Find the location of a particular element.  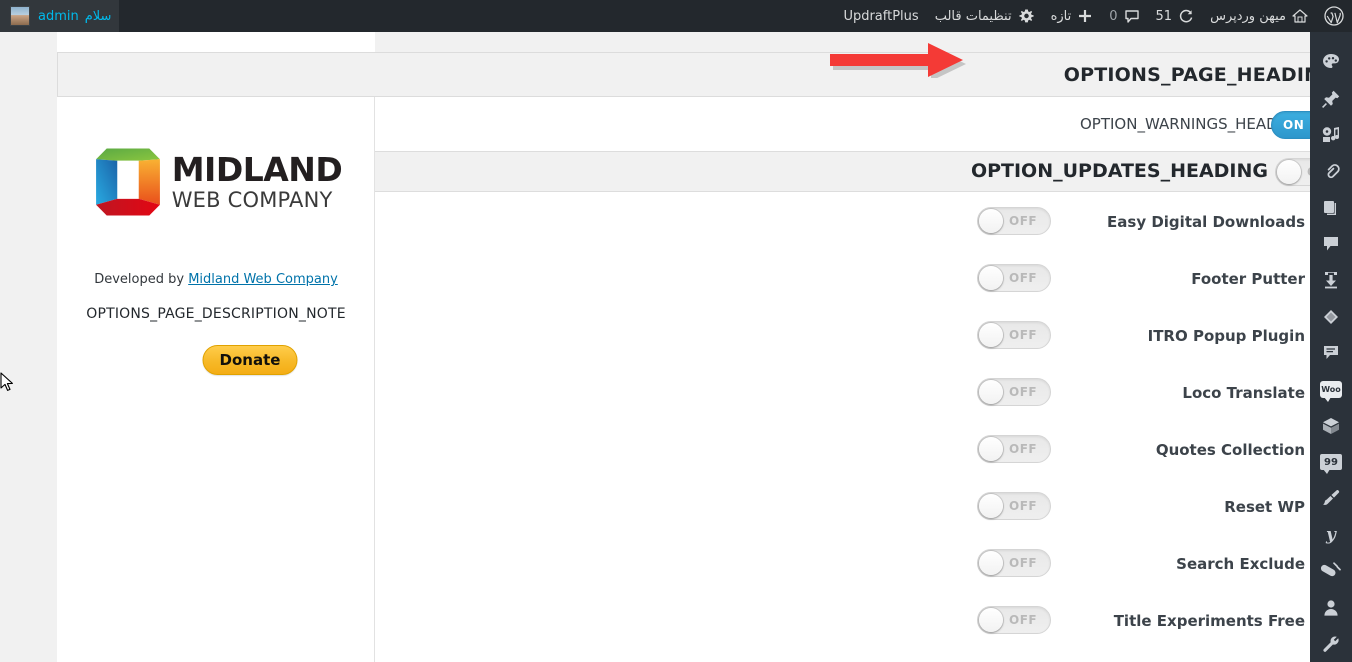

admin-bar-updates-count: 51 is located at coordinates (1164, 16).